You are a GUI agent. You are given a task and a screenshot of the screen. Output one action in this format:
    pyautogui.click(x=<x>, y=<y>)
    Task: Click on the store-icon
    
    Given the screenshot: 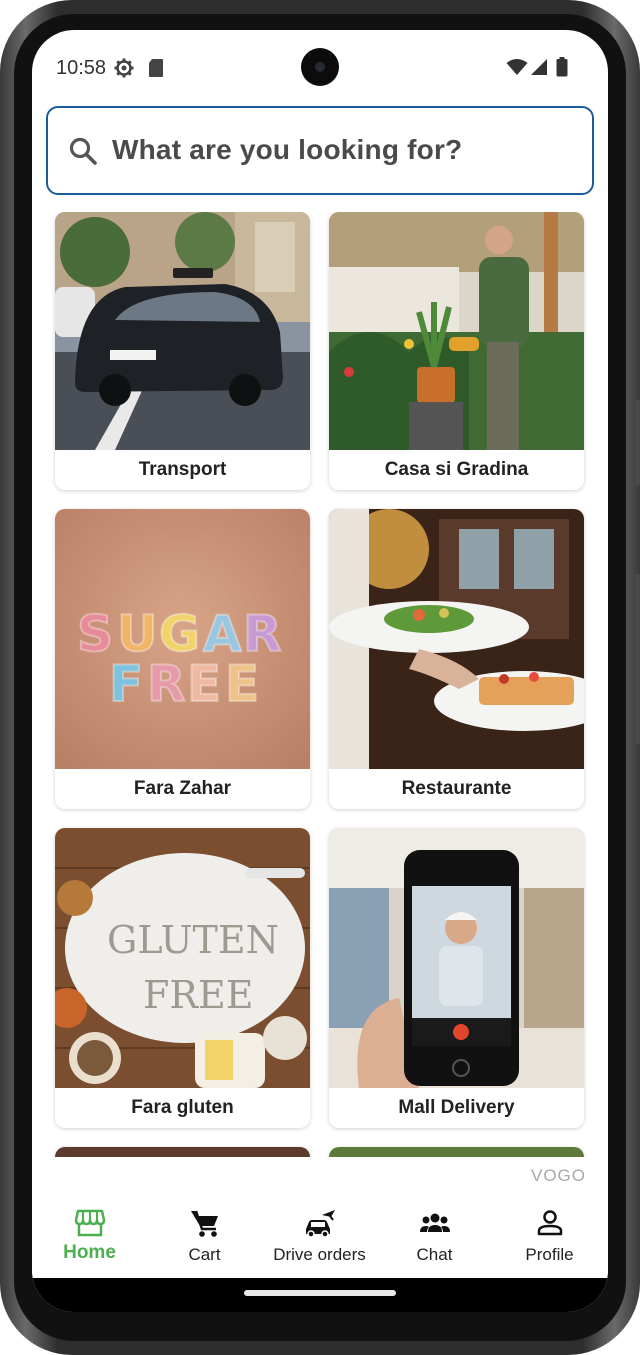 What is the action you would take?
    pyautogui.click(x=90, y=1223)
    